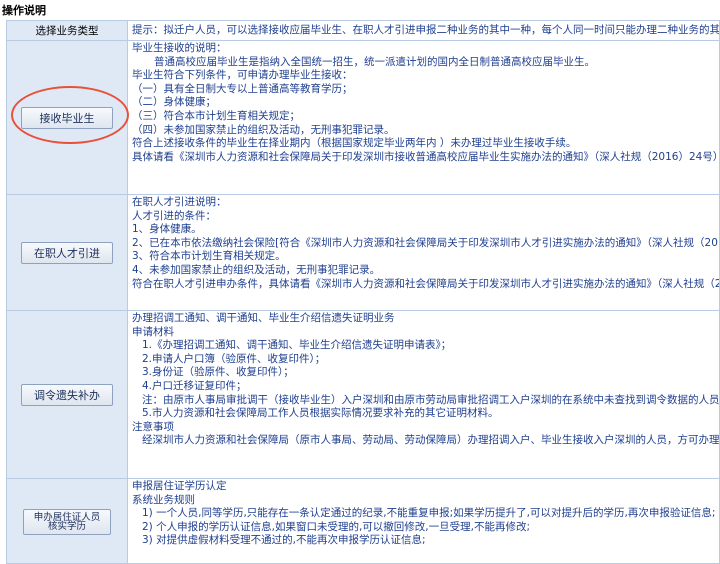 The image size is (720, 564). What do you see at coordinates (284, 540) in the screenshot?
I see `text-line: 3) 对提供虚假材料受理不通过的,不能再次申报学历认证信息;` at bounding box center [284, 540].